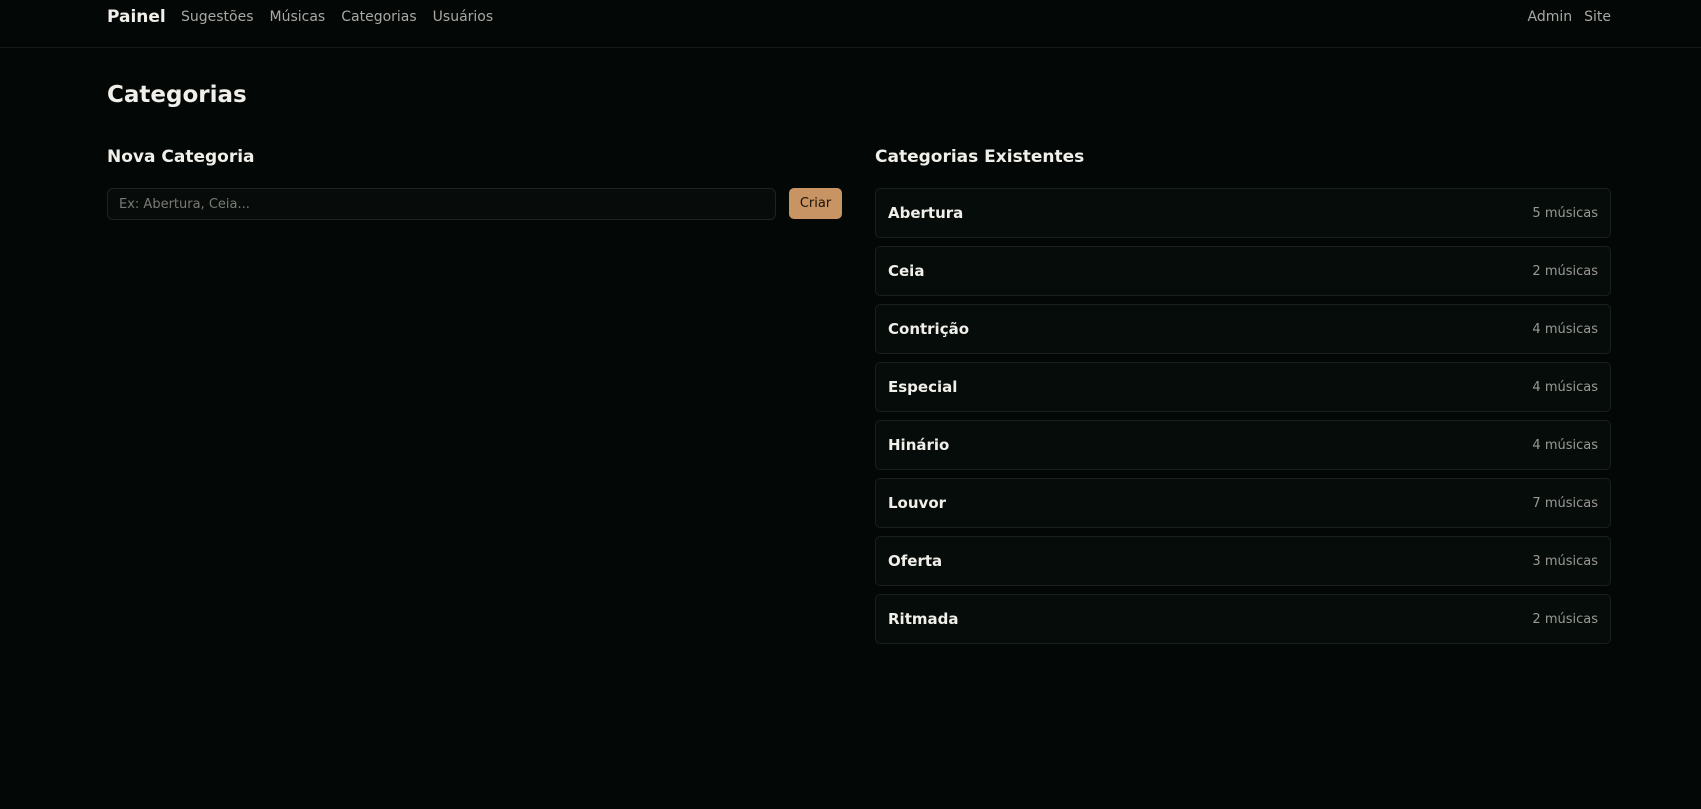  I want to click on category-item: Hinário 4 músicas, so click(1243, 445).